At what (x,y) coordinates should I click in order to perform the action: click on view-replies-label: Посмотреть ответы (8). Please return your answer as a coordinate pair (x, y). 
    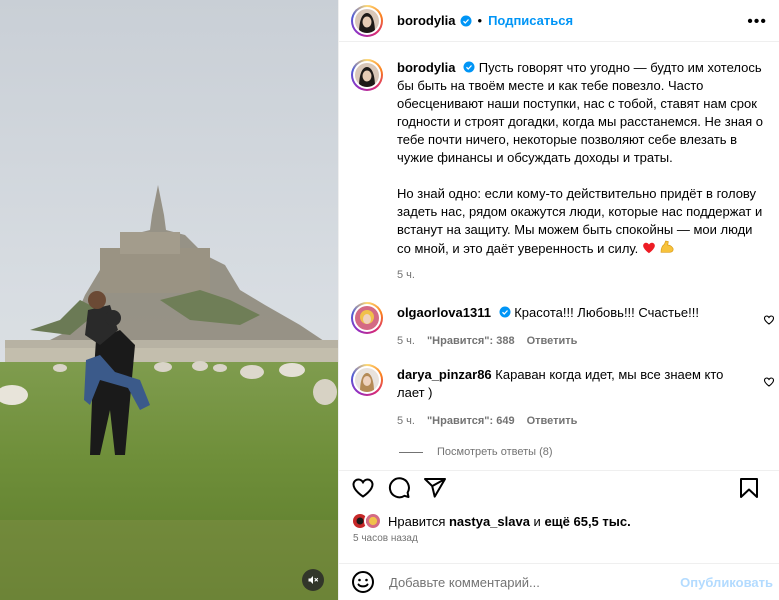
    Looking at the image, I should click on (495, 452).